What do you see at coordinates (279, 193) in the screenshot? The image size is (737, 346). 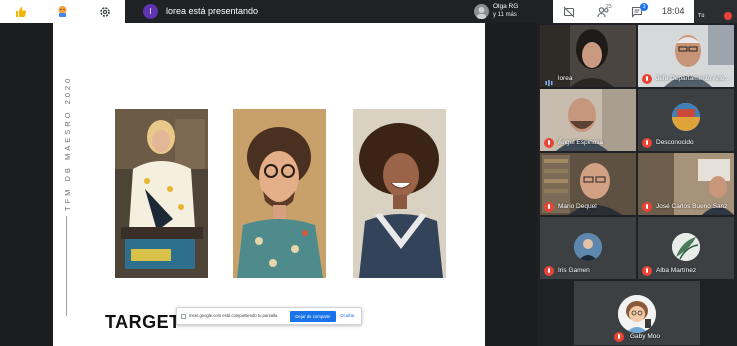 I see `target-photo-man-glasses` at bounding box center [279, 193].